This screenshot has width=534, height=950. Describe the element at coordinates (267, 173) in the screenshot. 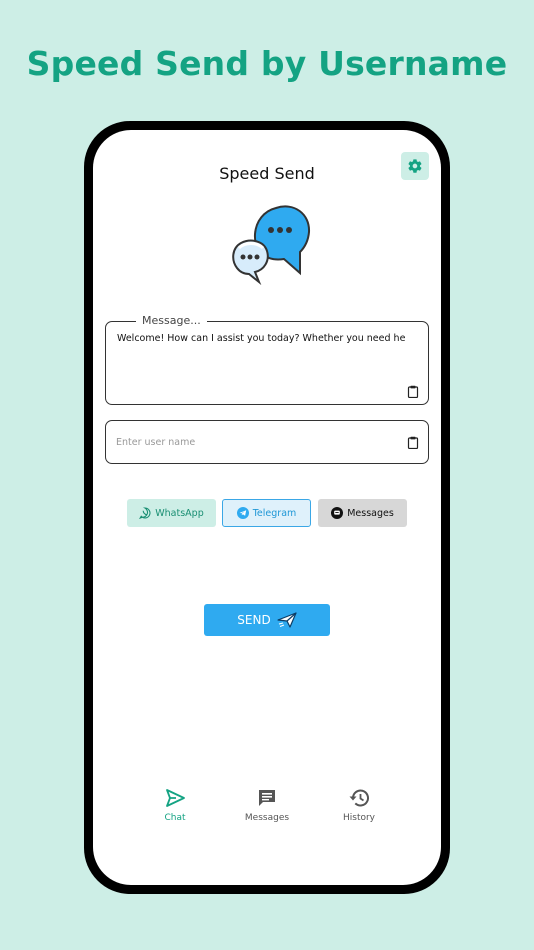

I see `app-title: Speed Send` at that location.